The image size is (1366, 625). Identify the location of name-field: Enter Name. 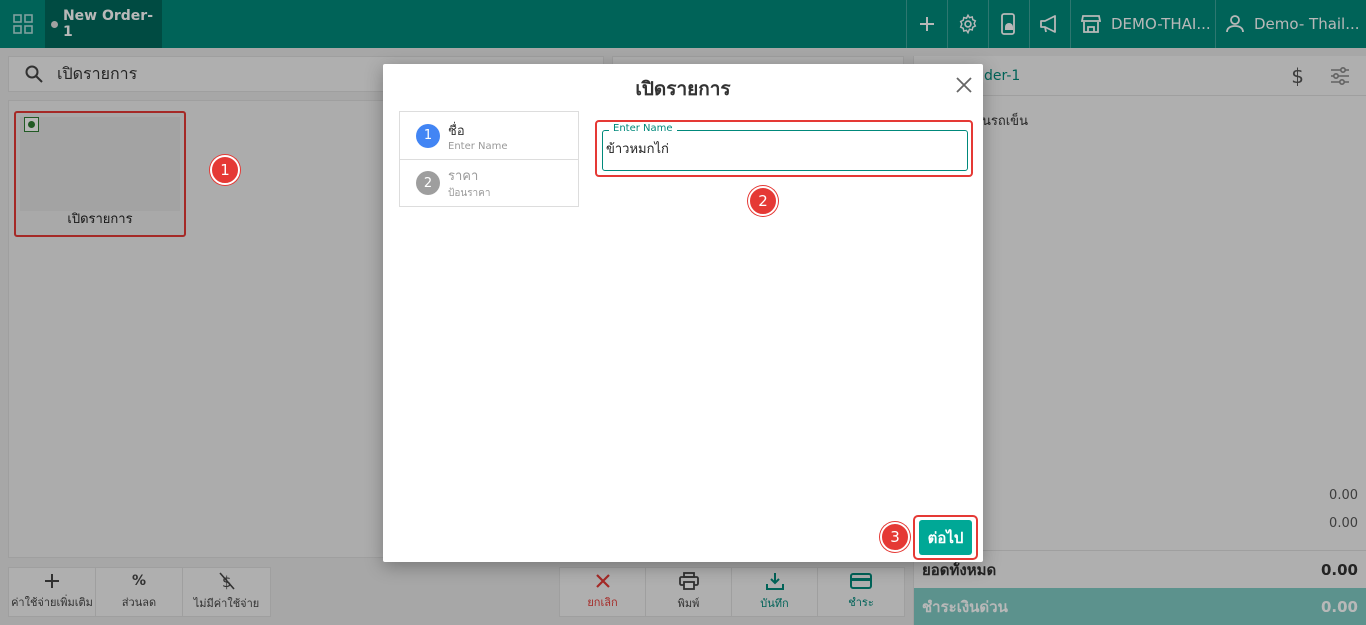
(785, 147).